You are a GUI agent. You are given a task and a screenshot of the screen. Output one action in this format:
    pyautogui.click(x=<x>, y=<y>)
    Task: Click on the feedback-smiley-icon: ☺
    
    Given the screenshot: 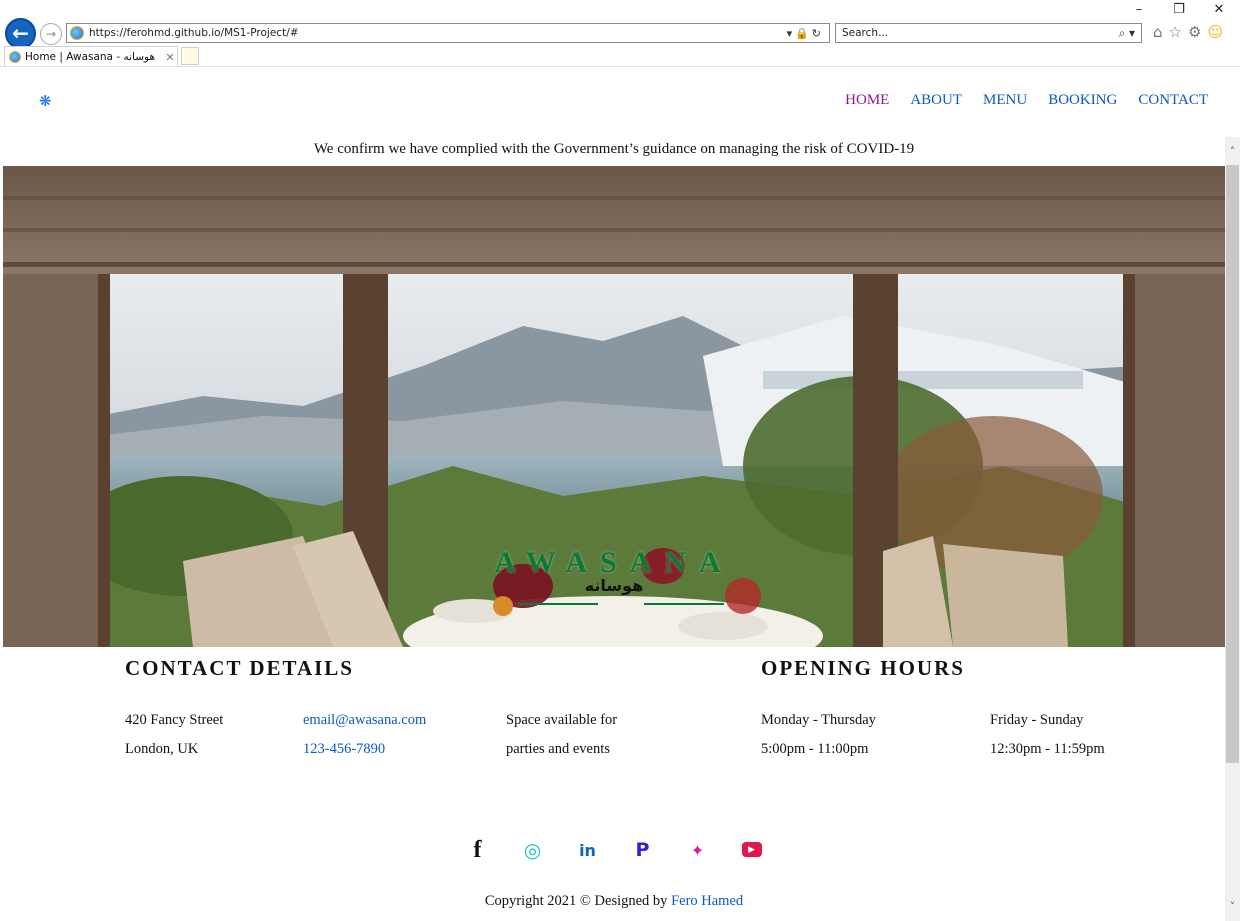 What is the action you would take?
    pyautogui.click(x=1215, y=32)
    